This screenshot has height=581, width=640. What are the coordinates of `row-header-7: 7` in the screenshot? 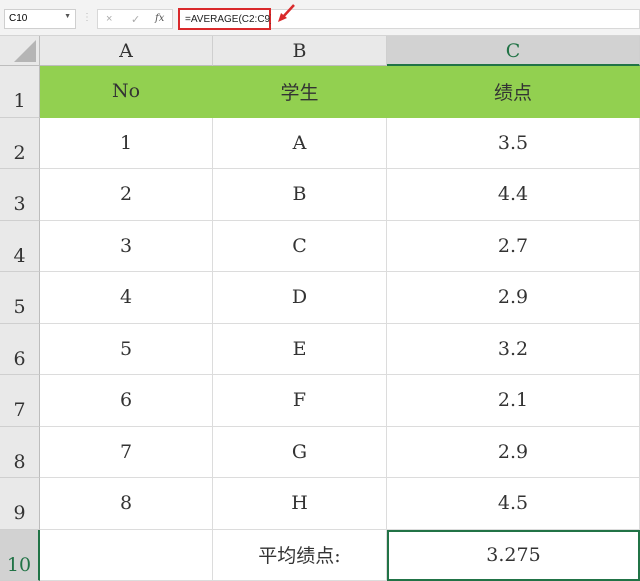 It's located at (20, 401).